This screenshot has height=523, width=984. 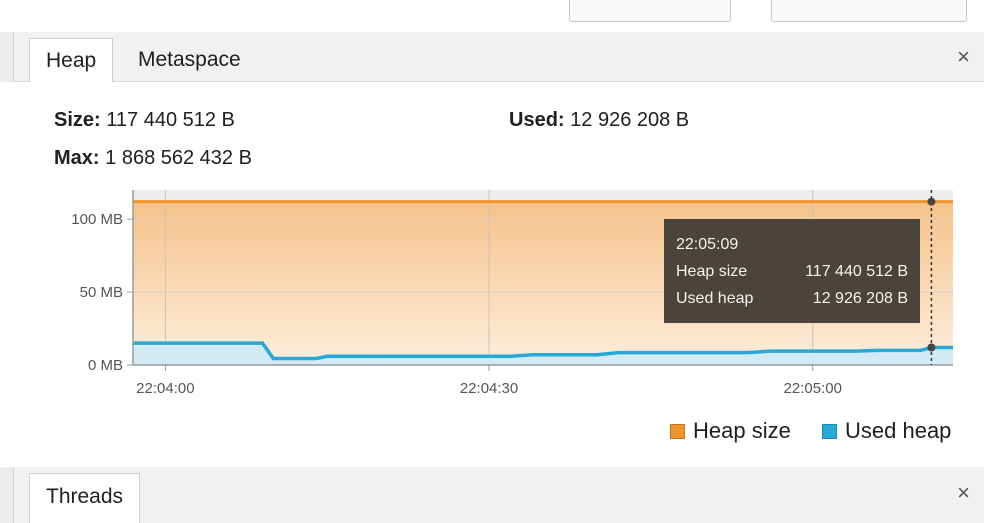 I want to click on tab-metaspace-label: Metaspace, so click(x=189, y=59).